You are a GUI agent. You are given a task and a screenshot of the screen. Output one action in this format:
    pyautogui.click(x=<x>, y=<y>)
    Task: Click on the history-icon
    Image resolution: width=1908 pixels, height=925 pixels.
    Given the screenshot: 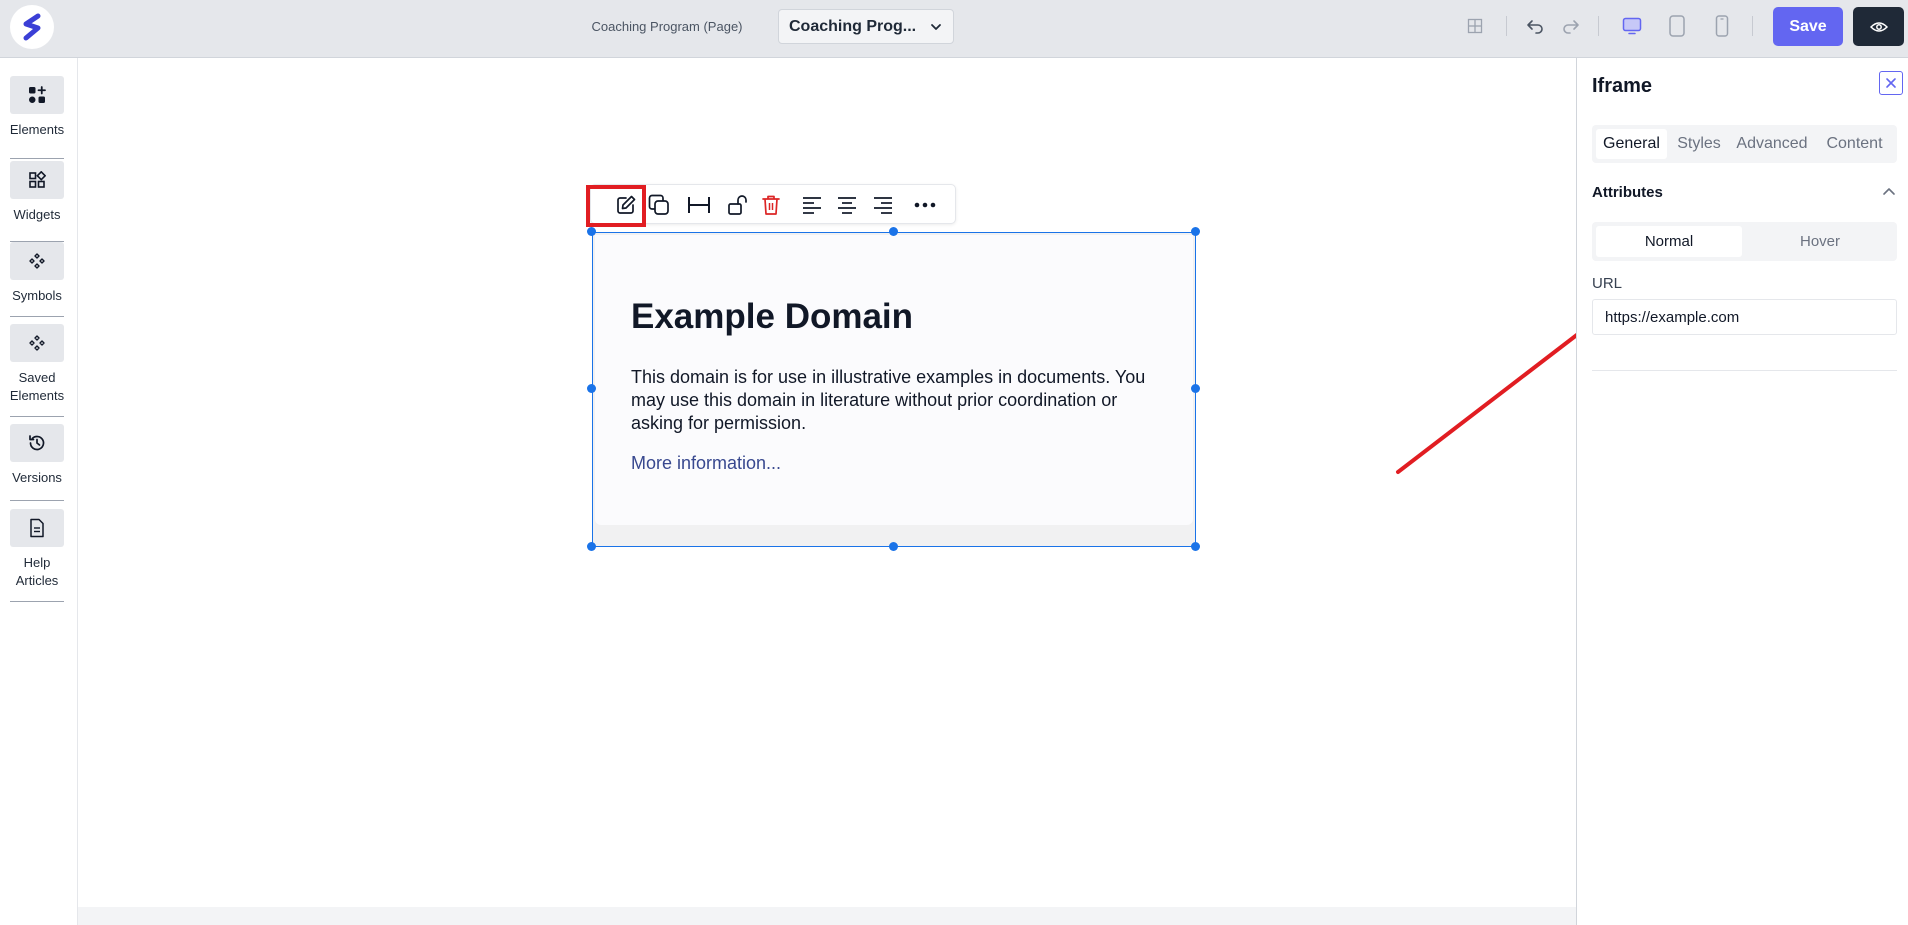 What is the action you would take?
    pyautogui.click(x=37, y=443)
    